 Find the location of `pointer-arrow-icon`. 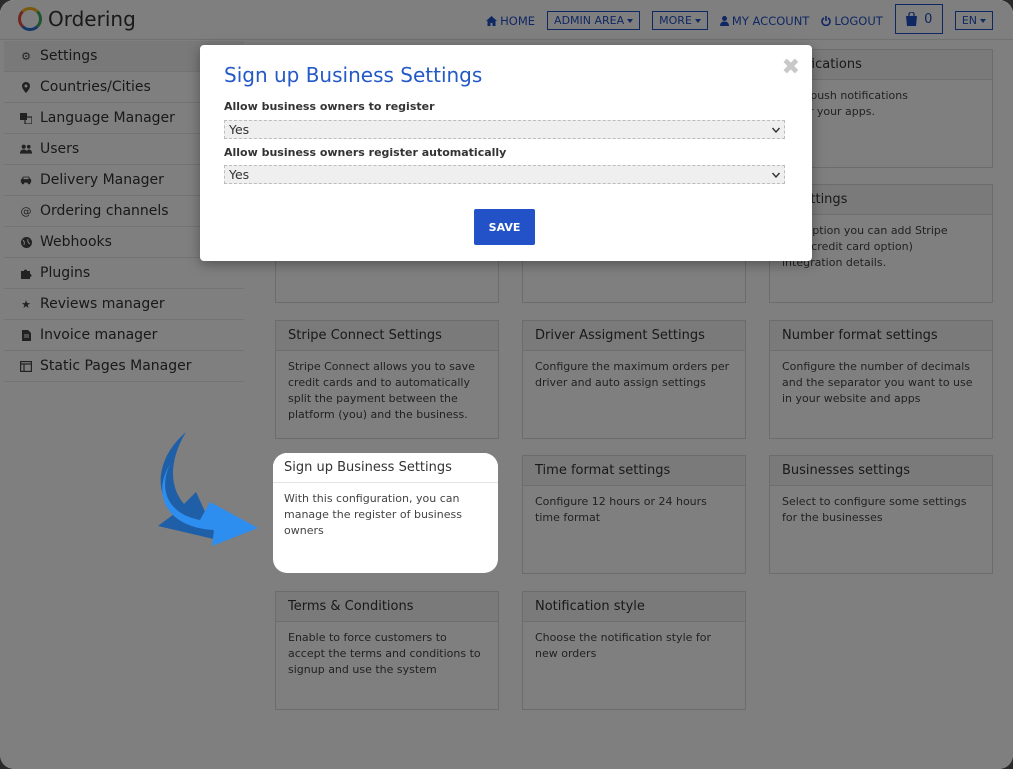

pointer-arrow-icon is located at coordinates (208, 489).